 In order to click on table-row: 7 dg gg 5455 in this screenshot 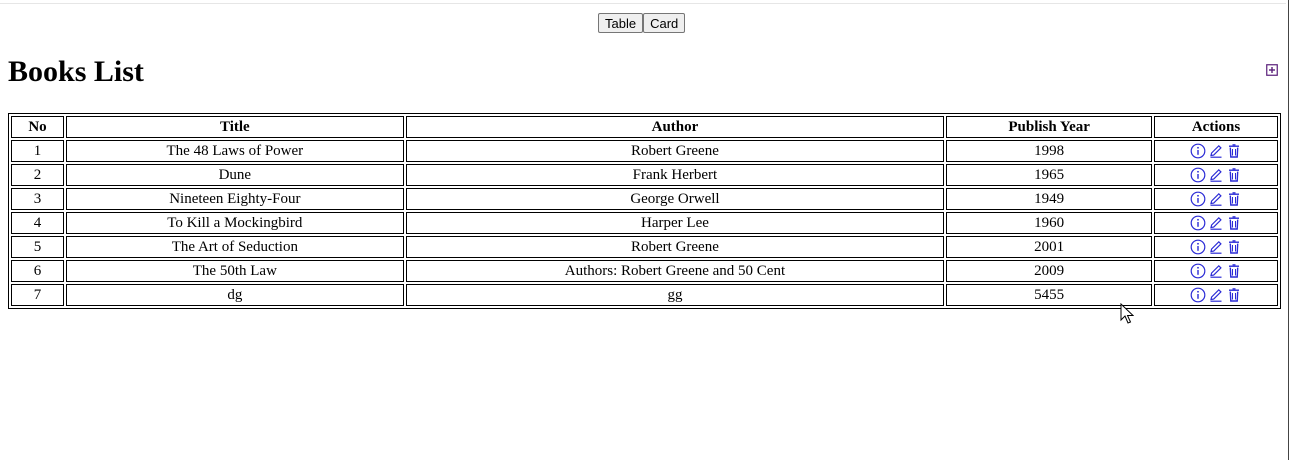, I will do `click(644, 295)`.